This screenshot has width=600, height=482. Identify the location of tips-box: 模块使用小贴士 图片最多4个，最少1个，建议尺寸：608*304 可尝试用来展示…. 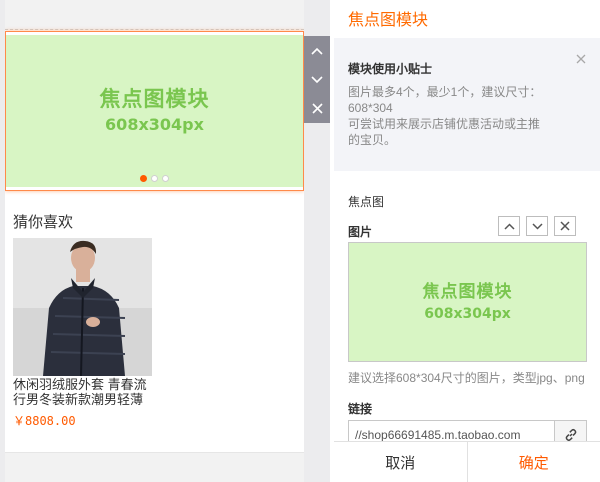
(467, 104).